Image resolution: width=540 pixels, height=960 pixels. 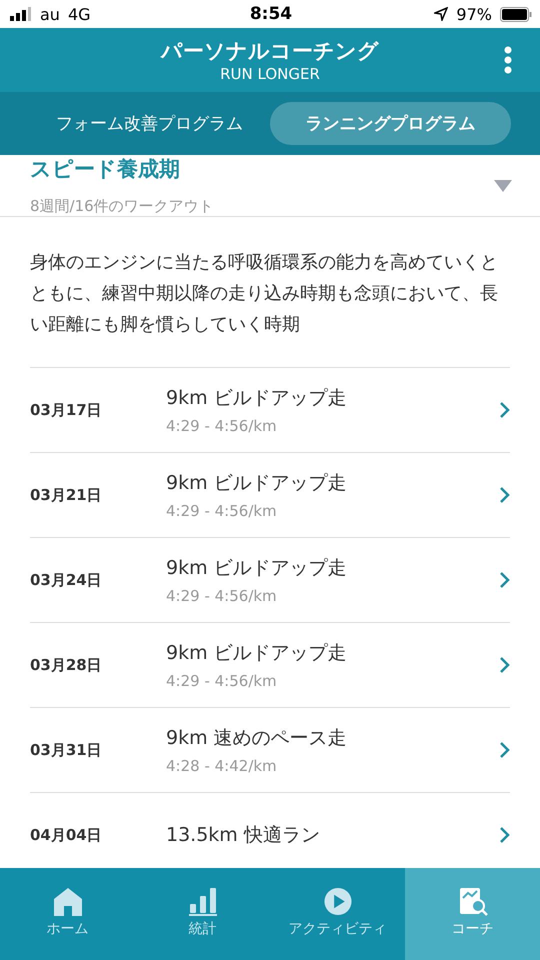 What do you see at coordinates (66, 835) in the screenshot?
I see `workout-date: 04月04日` at bounding box center [66, 835].